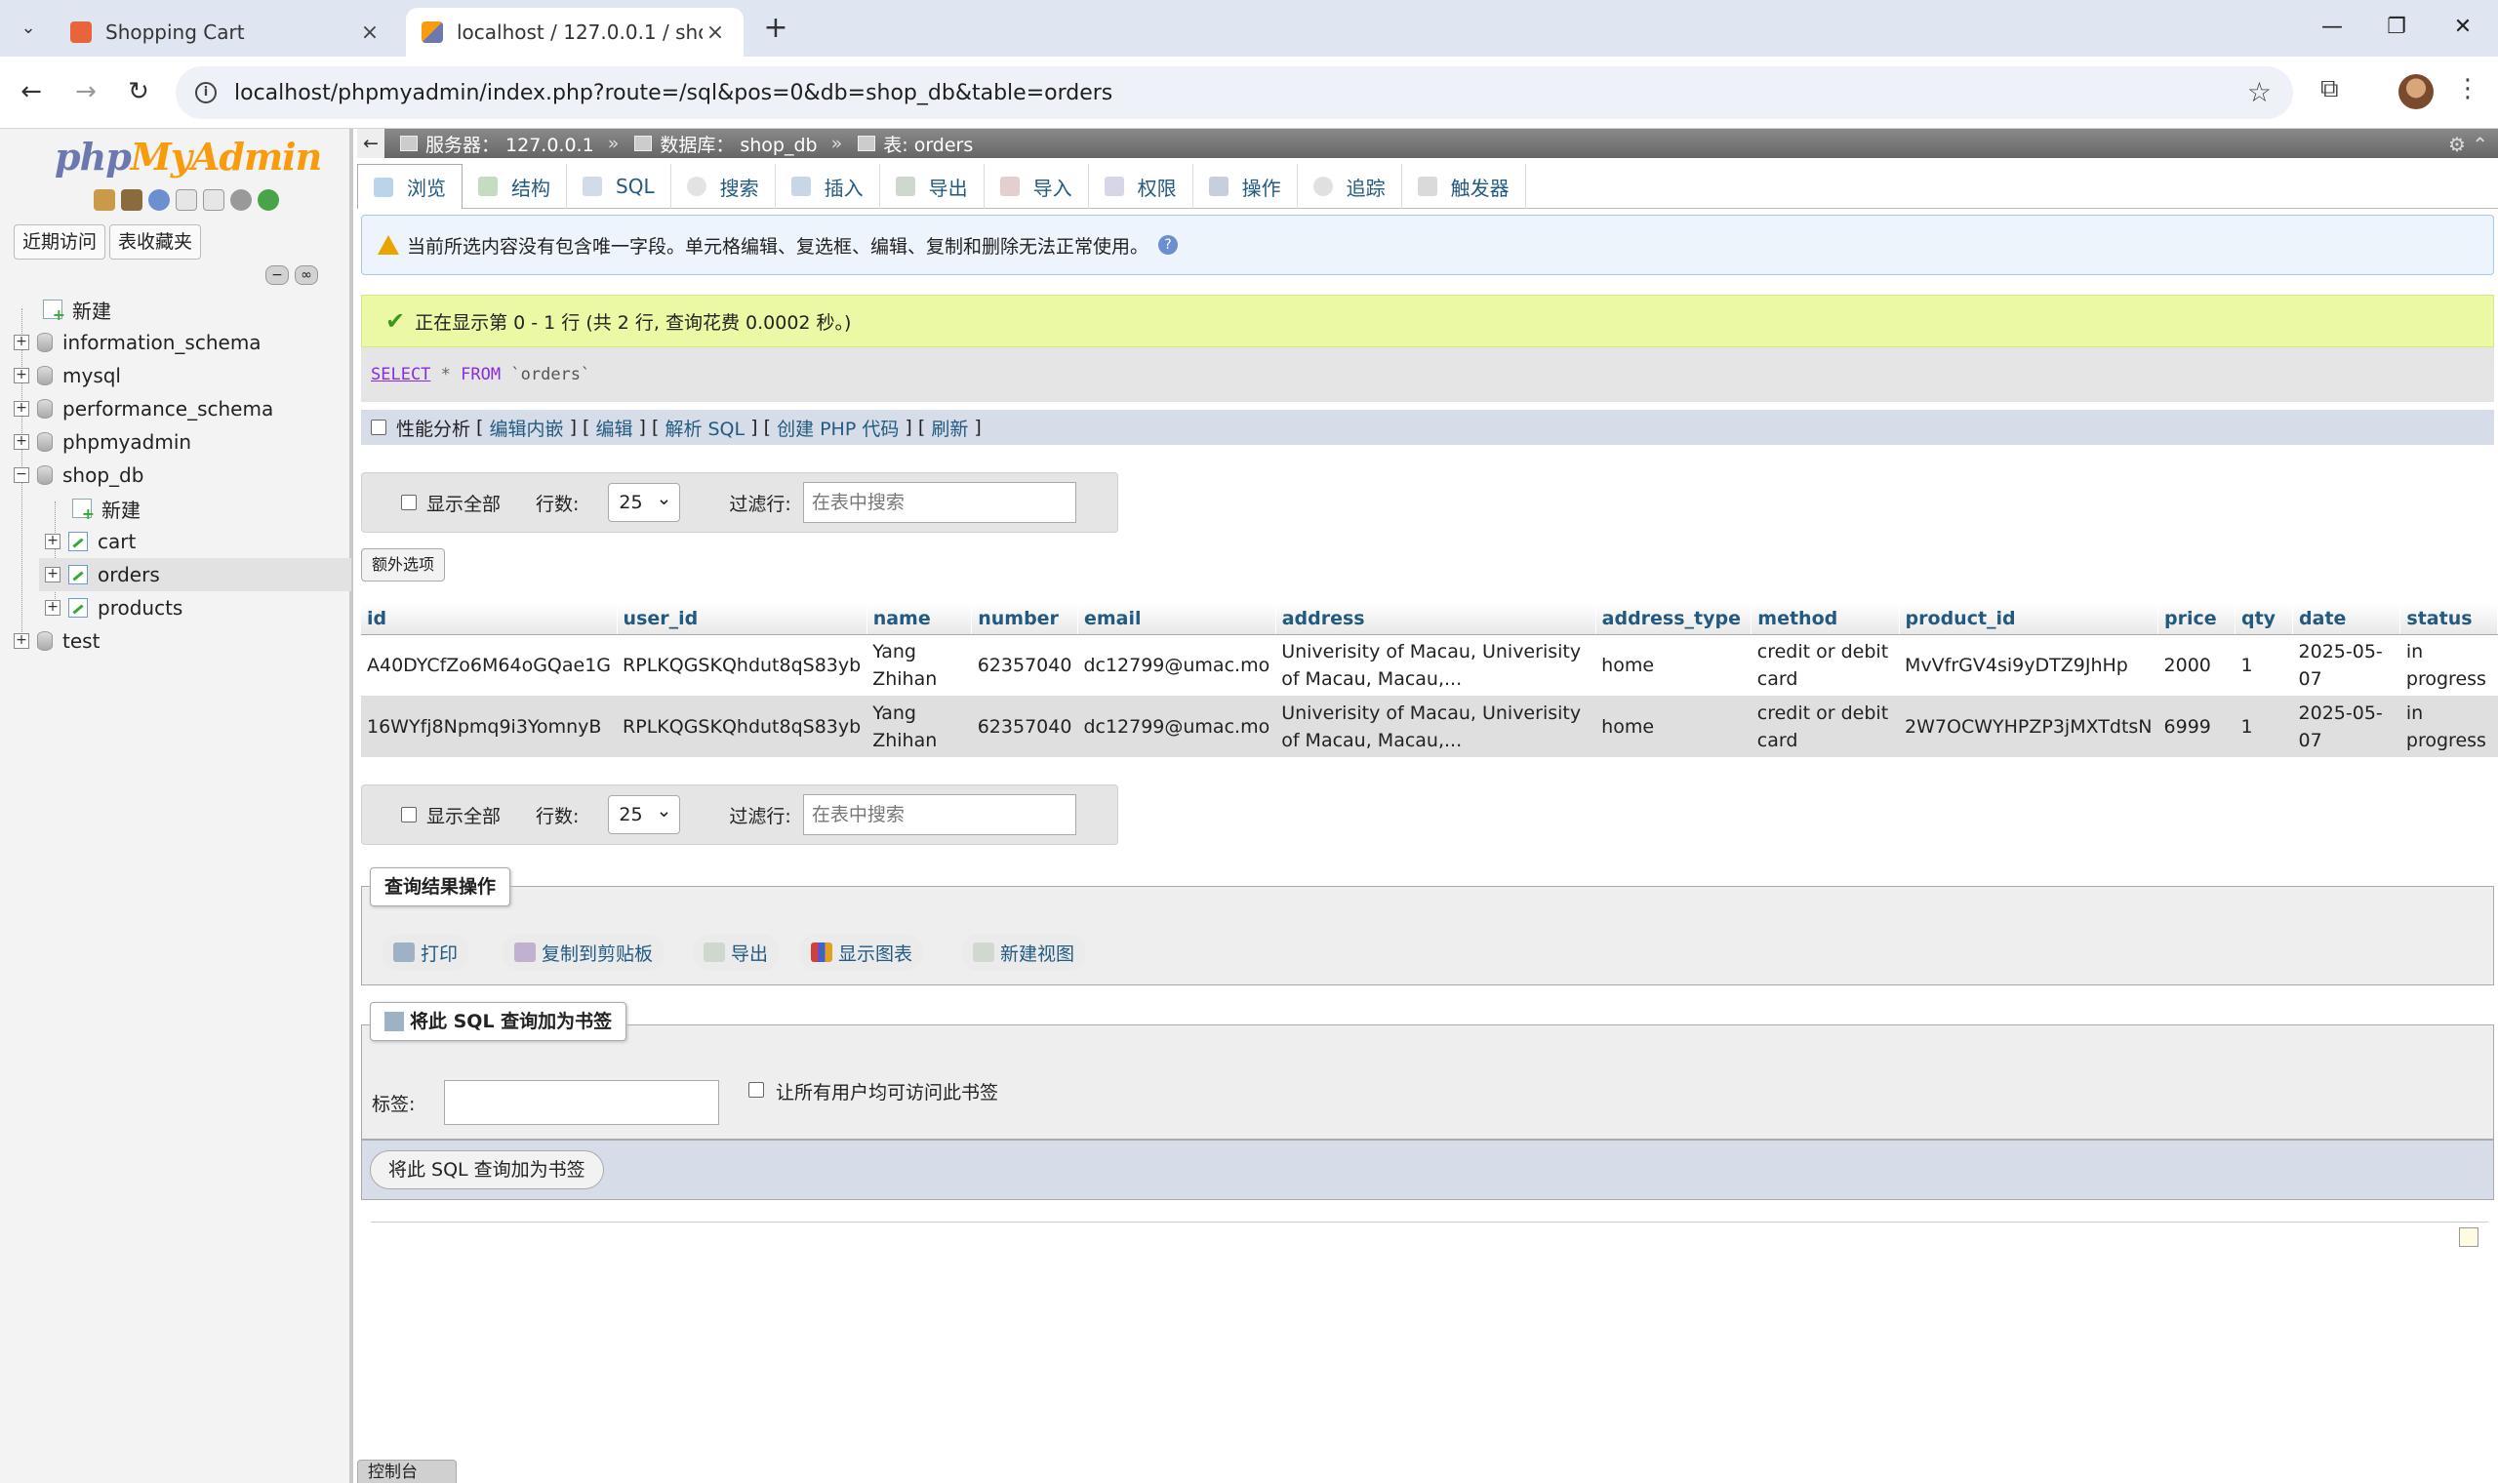  What do you see at coordinates (277, 275) in the screenshot?
I see `collapse-all-icon: −` at bounding box center [277, 275].